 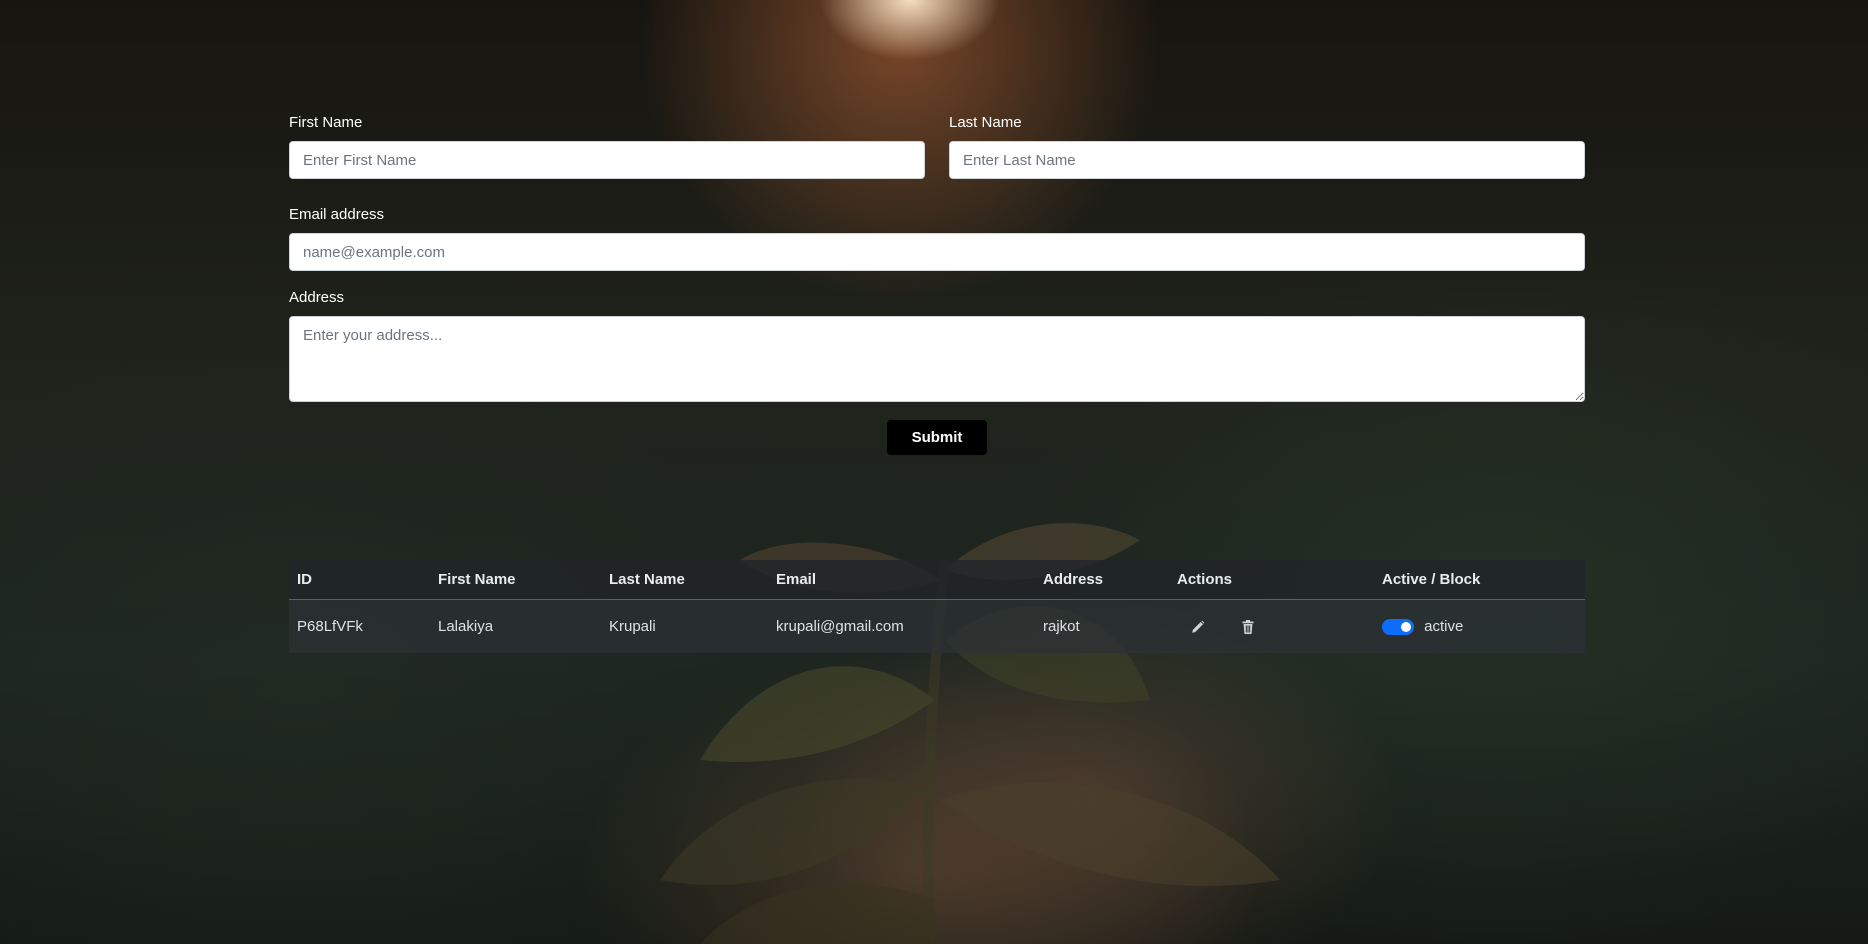 What do you see at coordinates (937, 252) in the screenshot?
I see `email-input` at bounding box center [937, 252].